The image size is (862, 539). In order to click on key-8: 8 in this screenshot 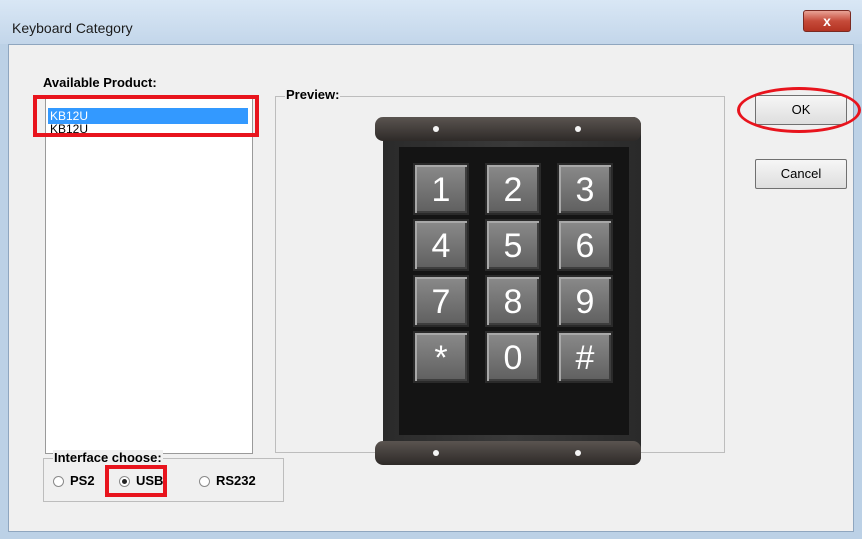, I will do `click(513, 301)`.